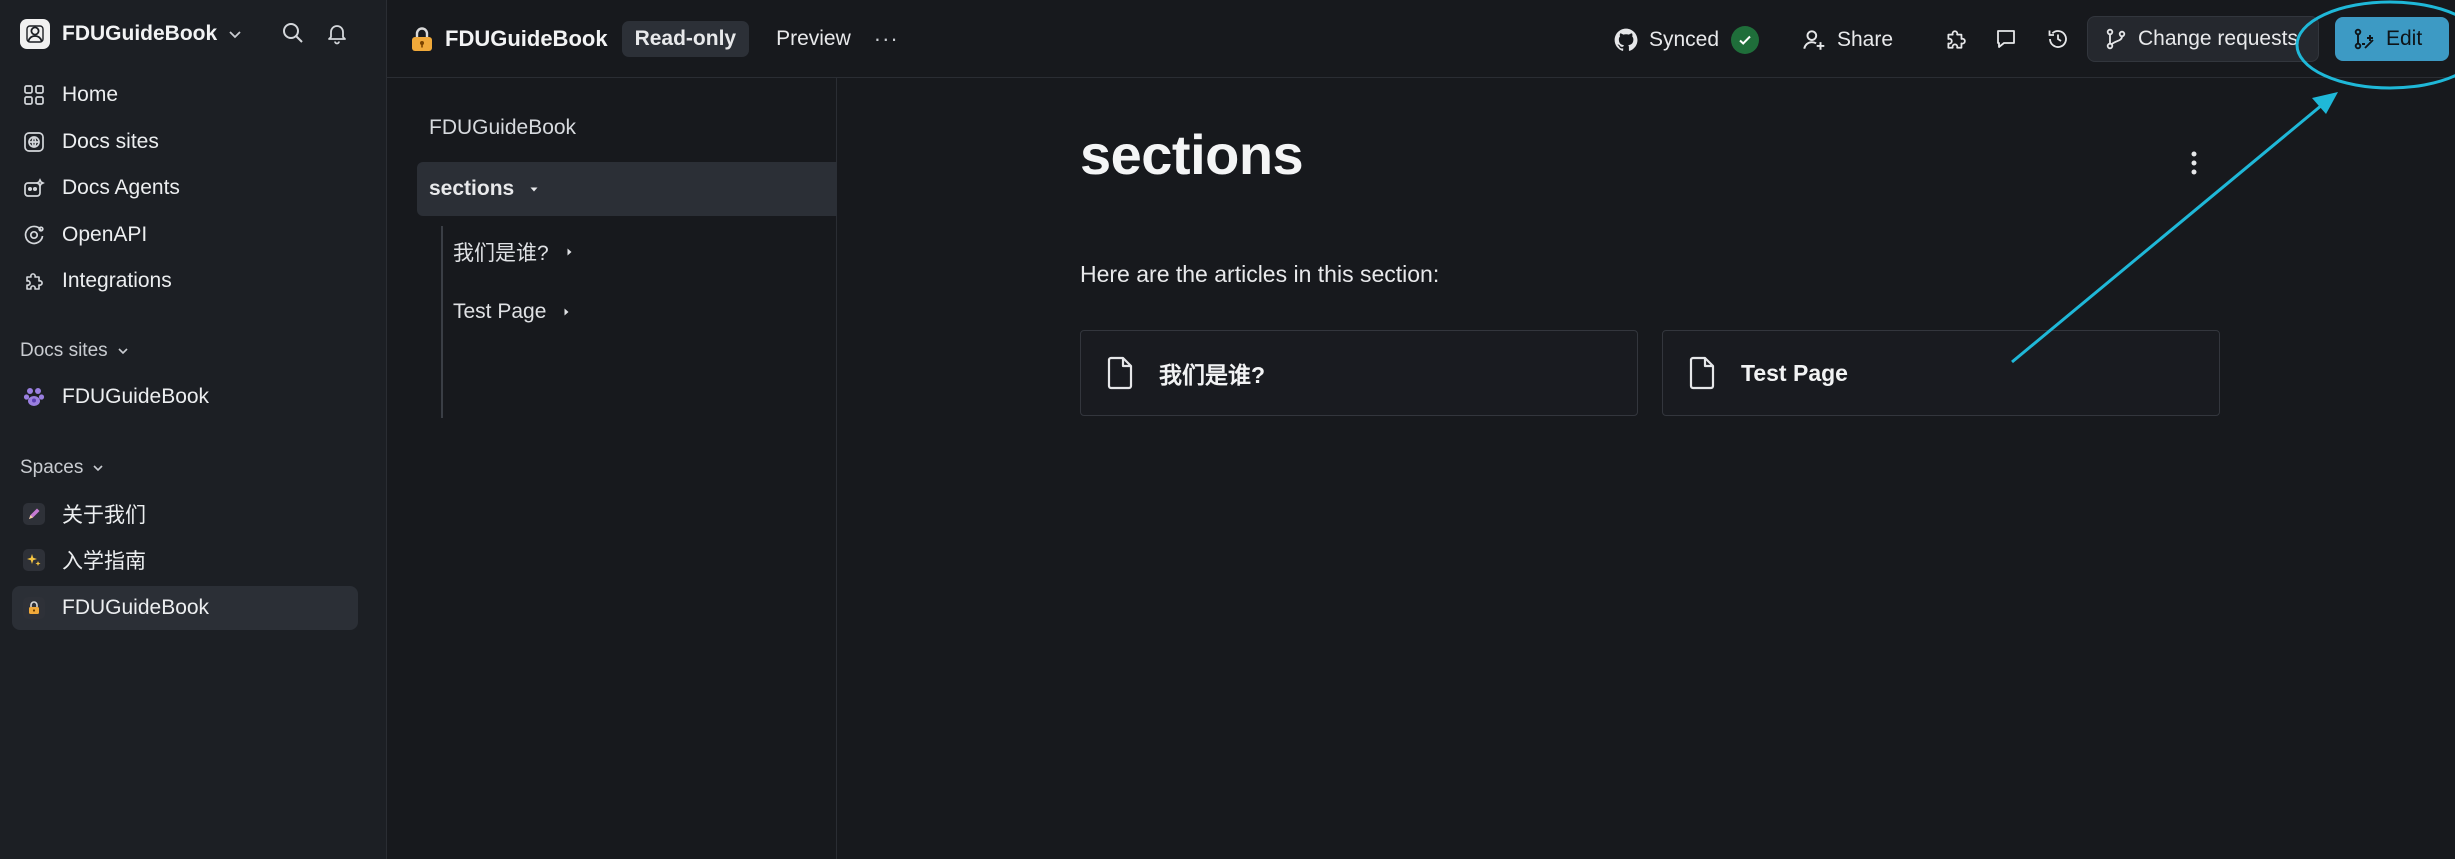 The width and height of the screenshot is (2455, 859). Describe the element at coordinates (34, 95) in the screenshot. I see `grid-icon` at that location.